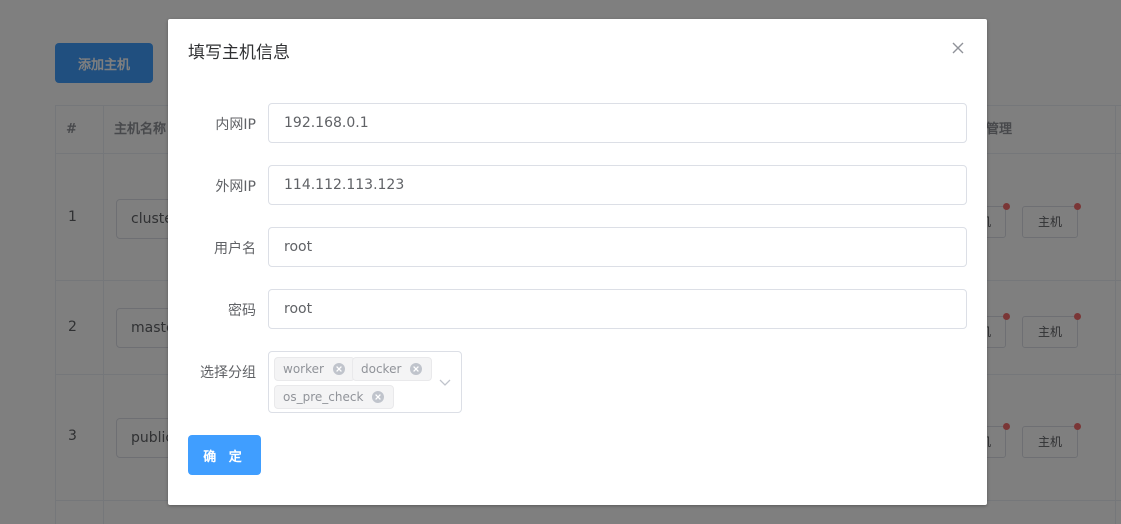 This screenshot has height=524, width=1121. I want to click on chevron-down-icon, so click(445, 382).